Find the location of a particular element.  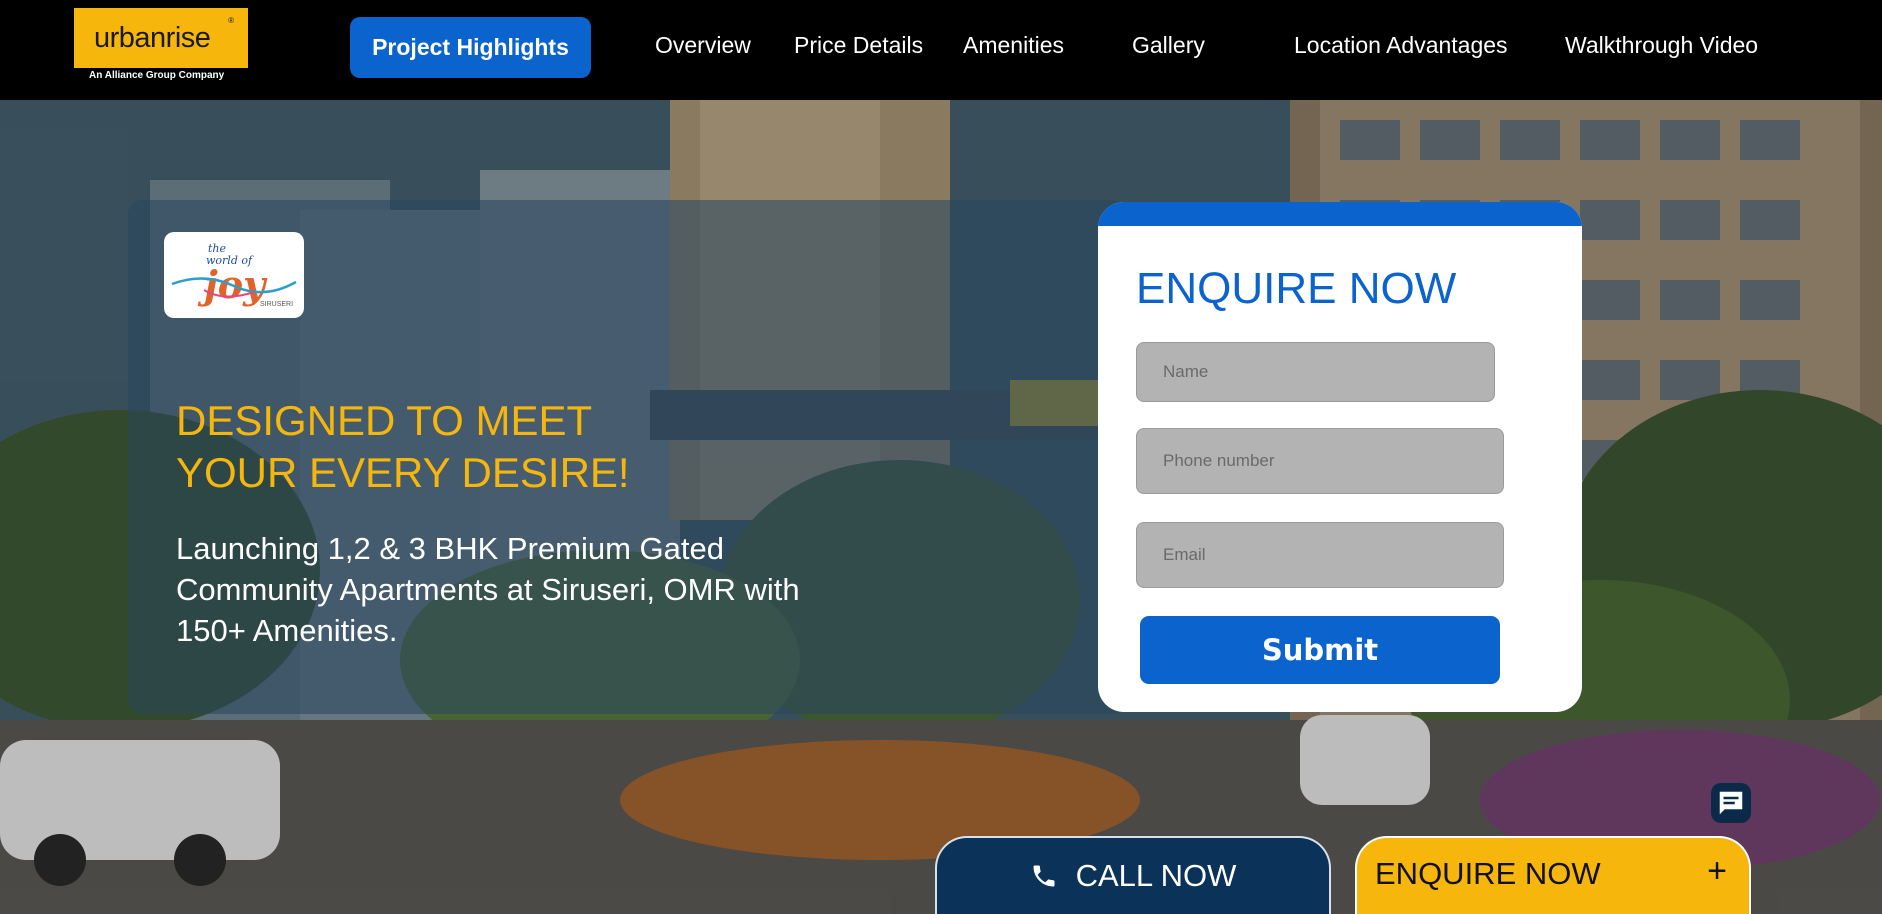

chat-button is located at coordinates (1731, 803).